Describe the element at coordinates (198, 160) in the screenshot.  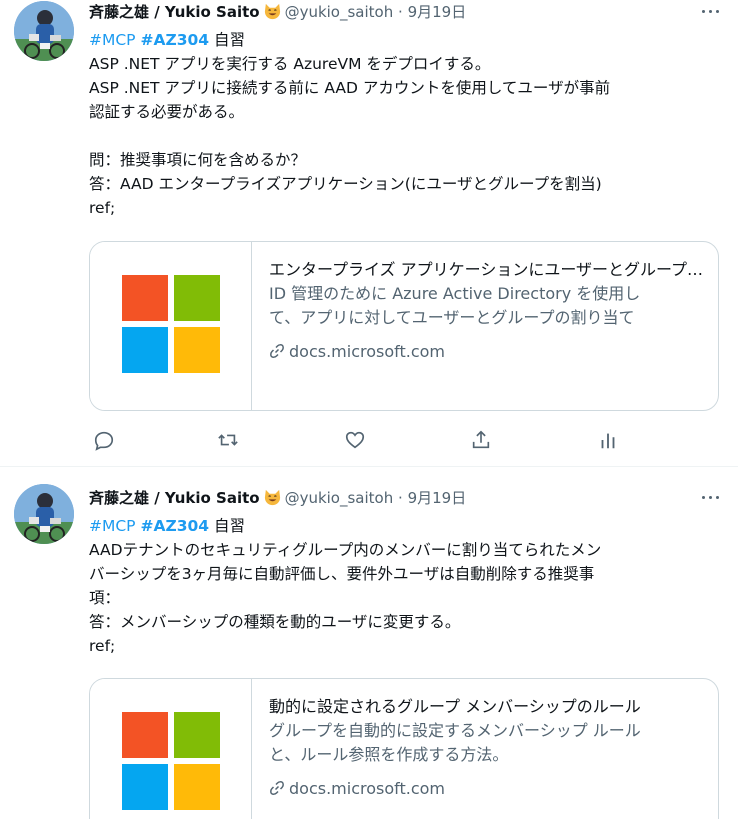
I see `tweet-line: 問：推奨事項に何を含めるか？` at that location.